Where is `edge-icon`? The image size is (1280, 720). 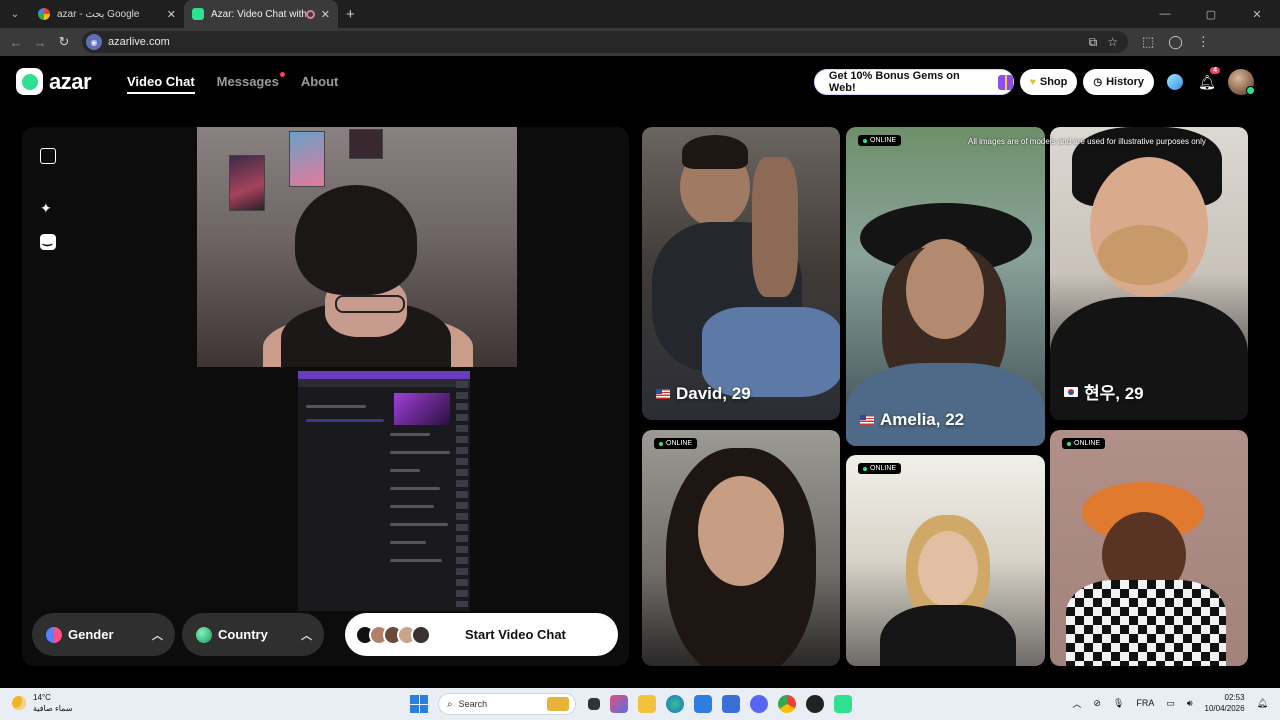 edge-icon is located at coordinates (675, 704).